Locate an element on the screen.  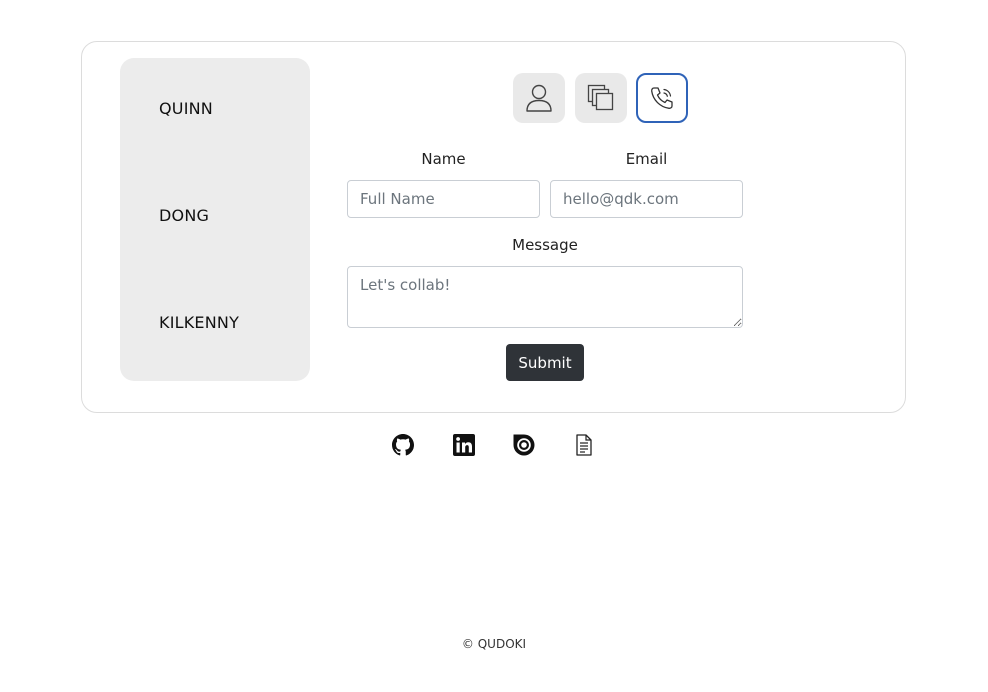
github-link is located at coordinates (403, 445).